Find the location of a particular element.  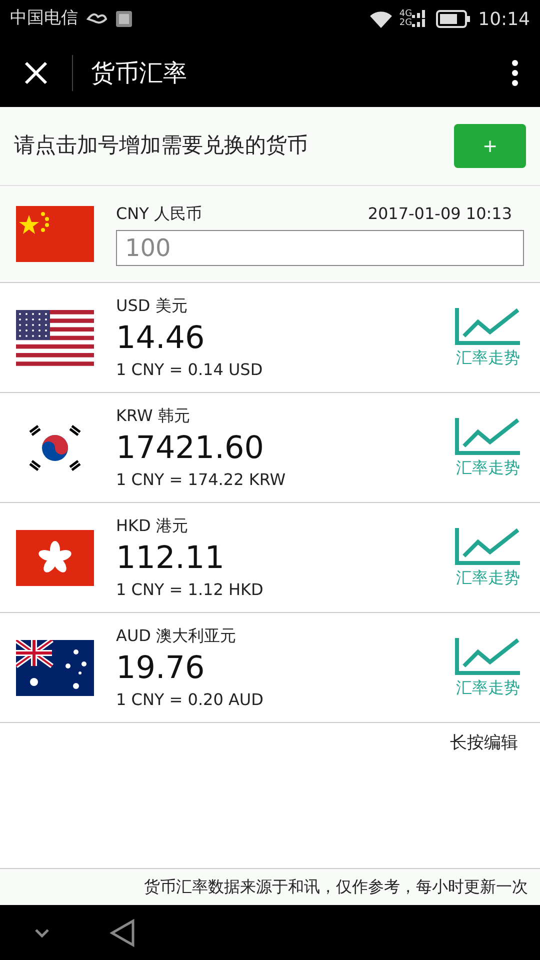

converted-amount: 17421.60 is located at coordinates (190, 448).